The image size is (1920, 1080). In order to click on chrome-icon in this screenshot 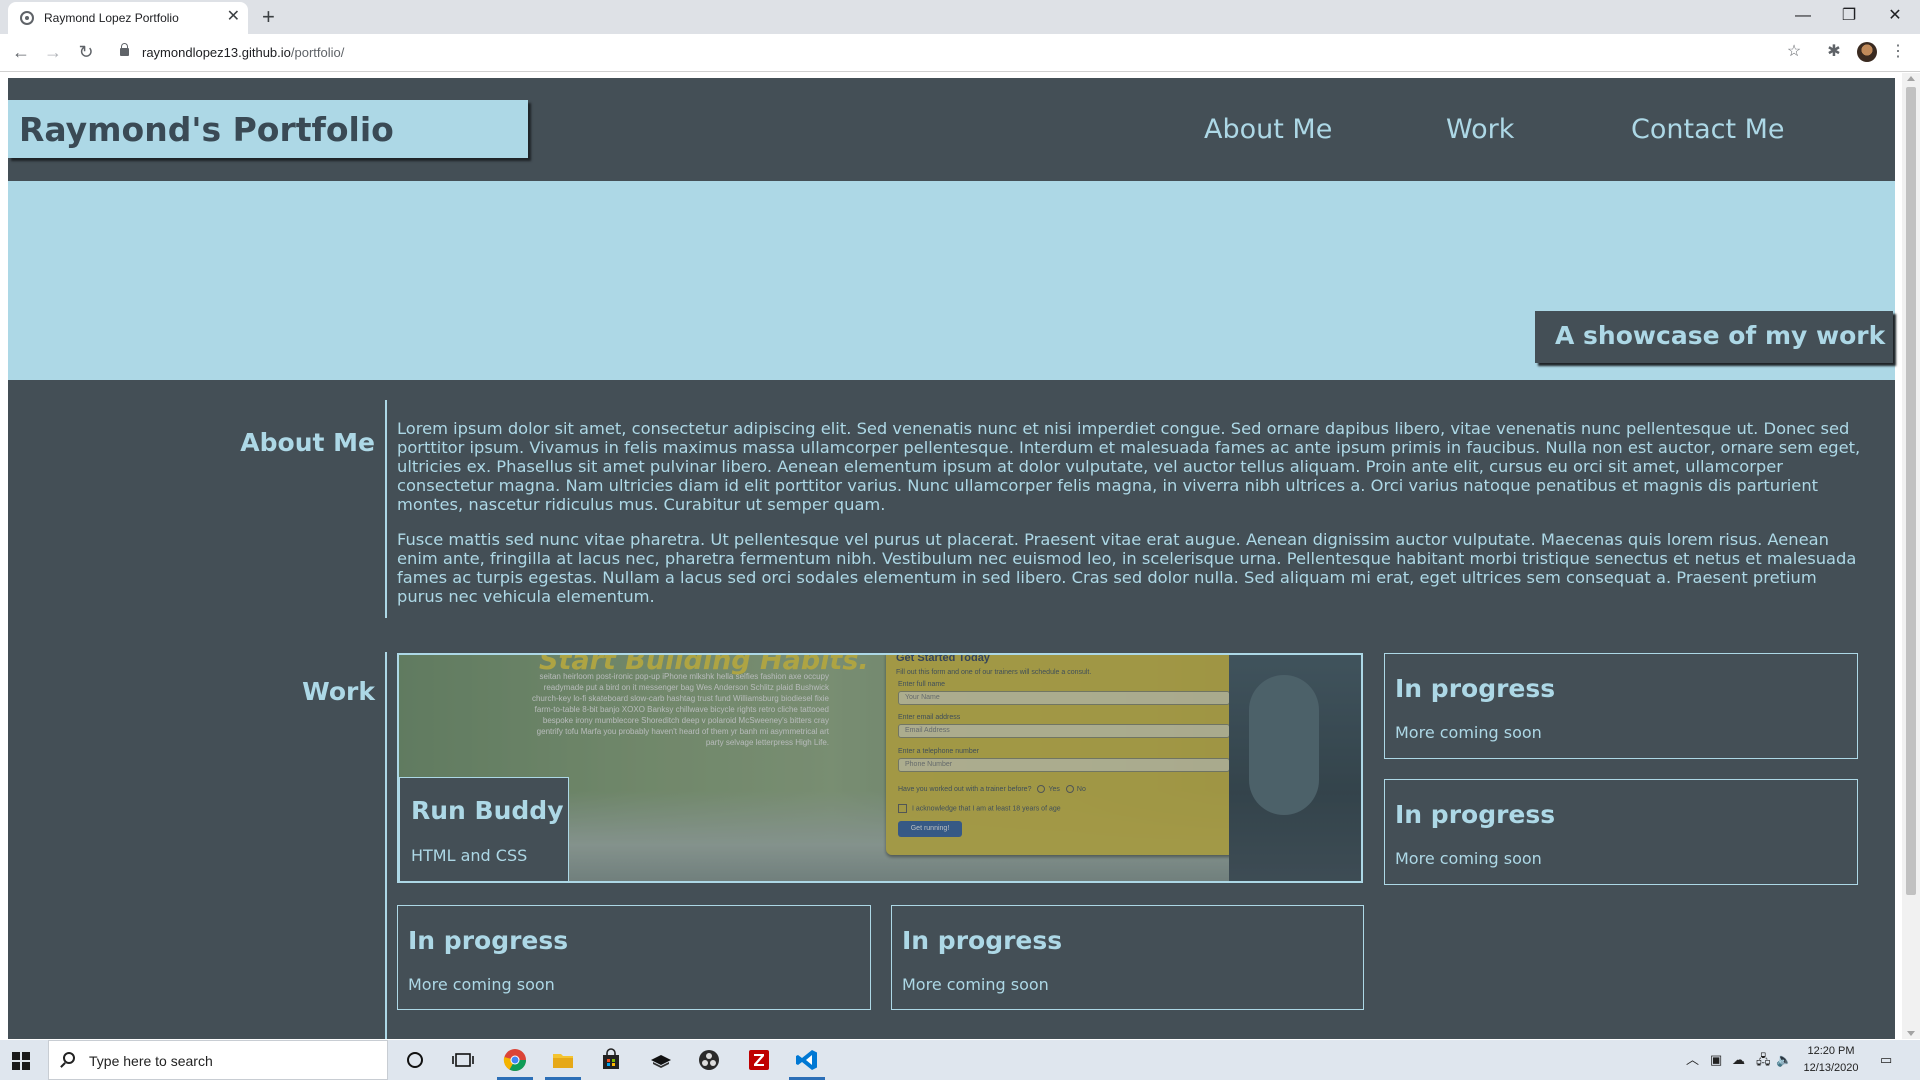, I will do `click(514, 1060)`.